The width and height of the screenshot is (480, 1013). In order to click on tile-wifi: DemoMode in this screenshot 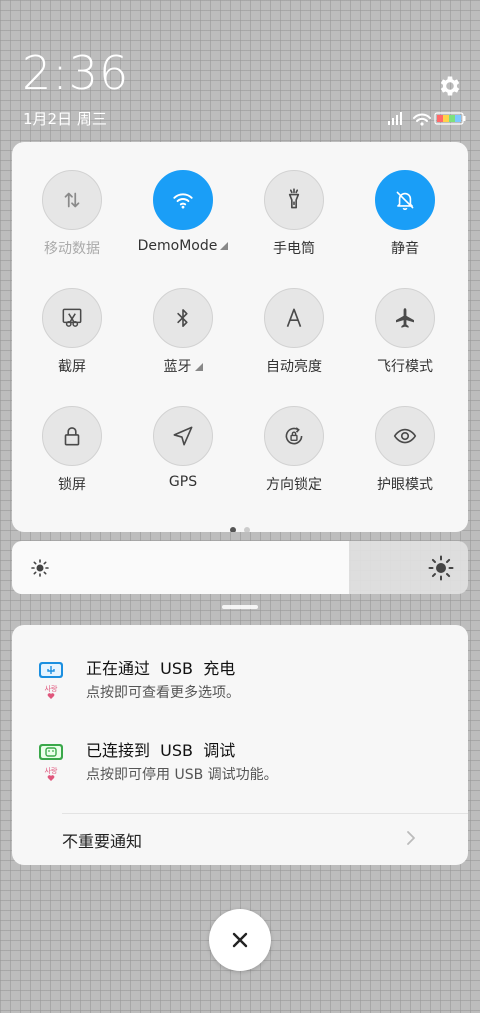, I will do `click(183, 213)`.